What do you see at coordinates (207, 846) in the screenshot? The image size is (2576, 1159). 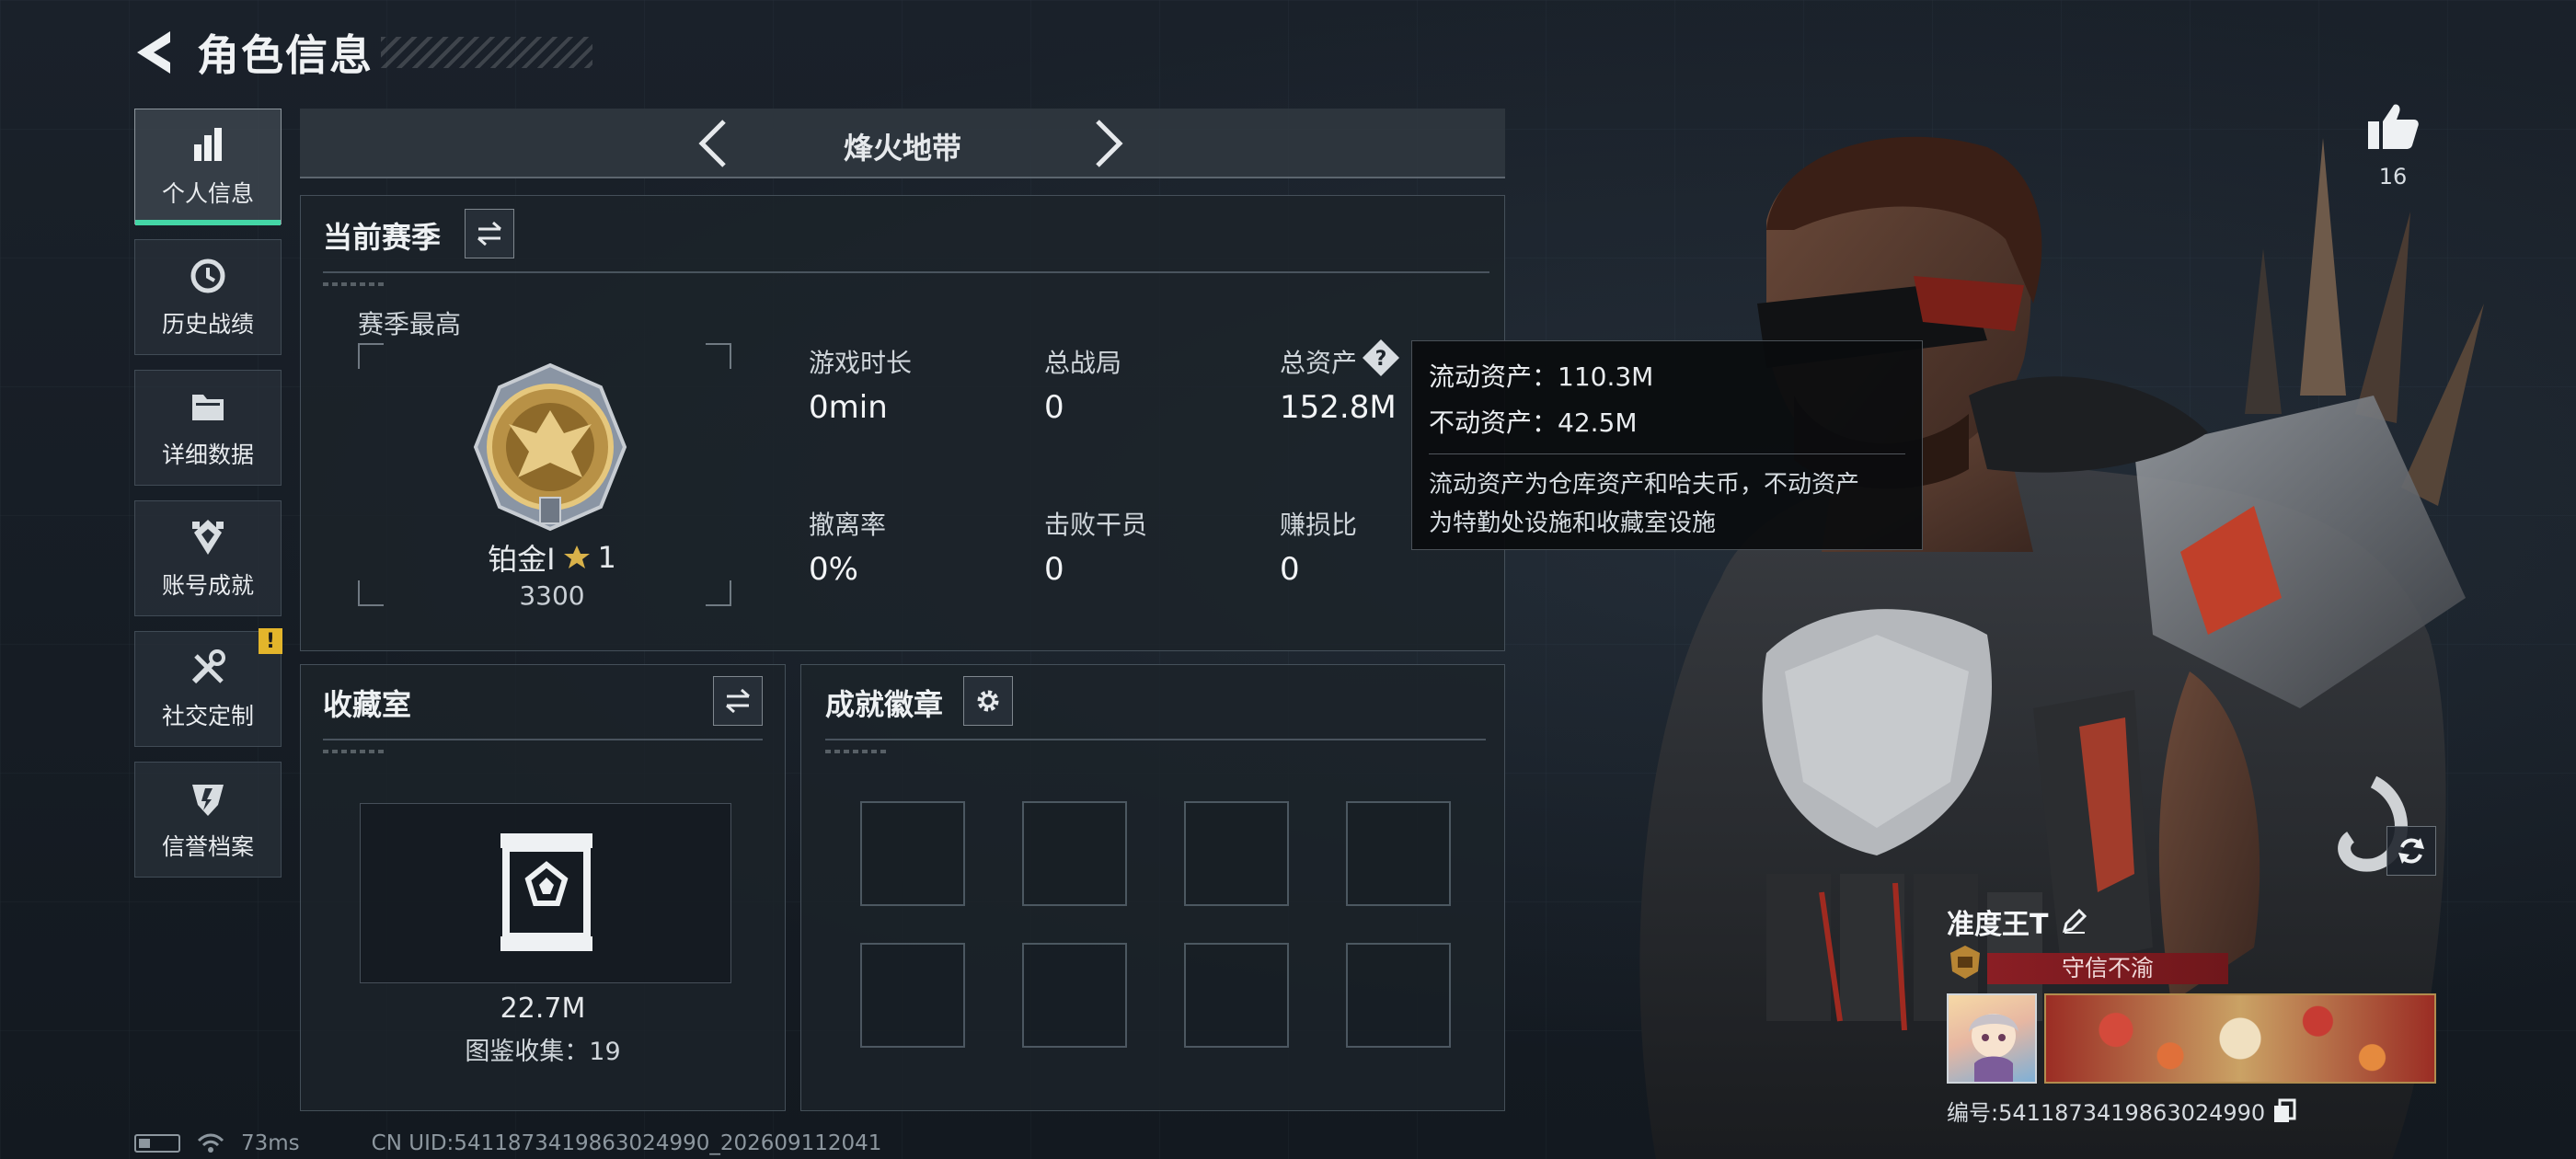 I see `sidebar-item-label: 信誉档案` at bounding box center [207, 846].